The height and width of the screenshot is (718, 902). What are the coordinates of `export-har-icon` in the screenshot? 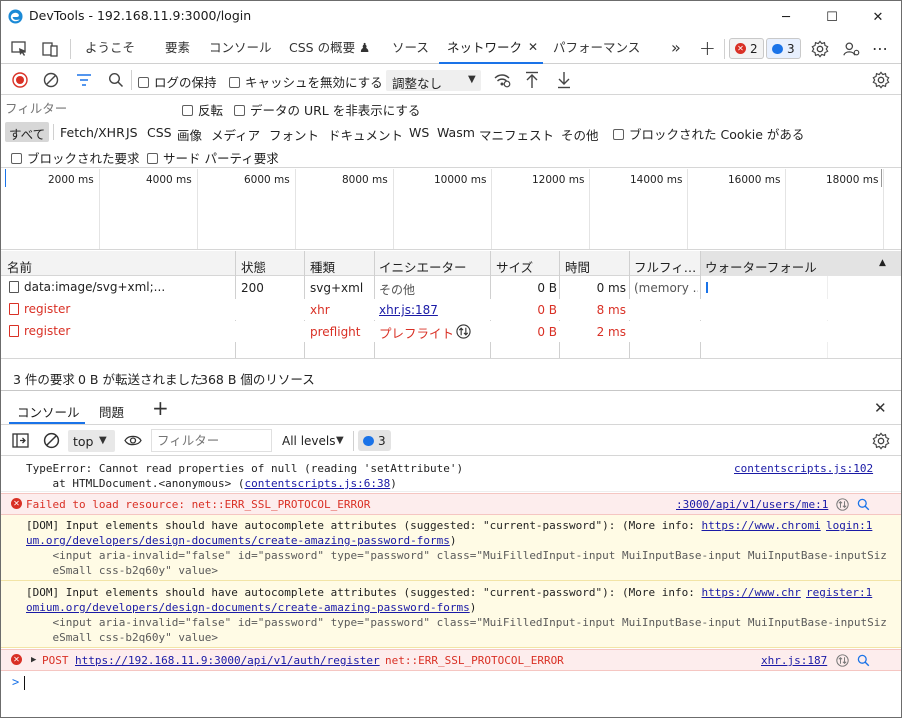 It's located at (564, 80).